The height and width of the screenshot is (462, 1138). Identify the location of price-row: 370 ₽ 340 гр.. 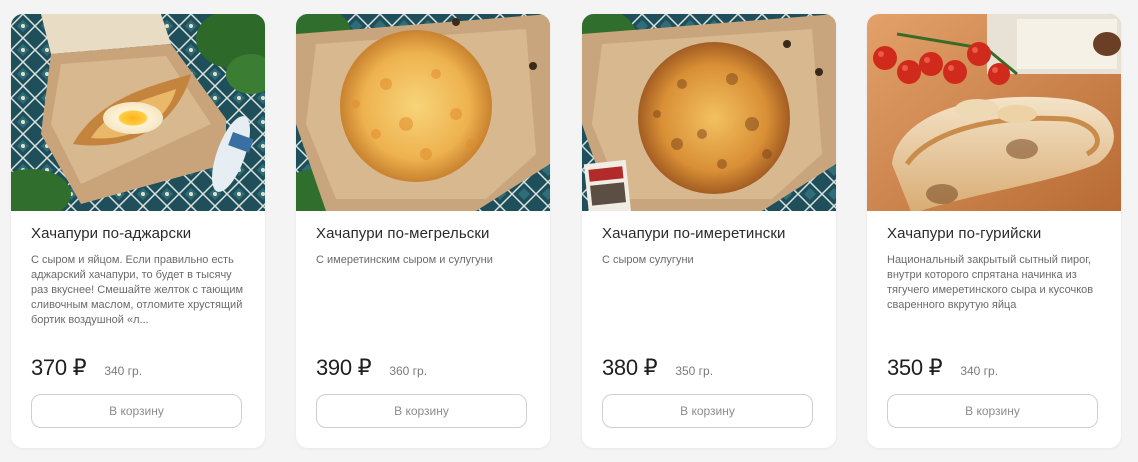
(86, 368).